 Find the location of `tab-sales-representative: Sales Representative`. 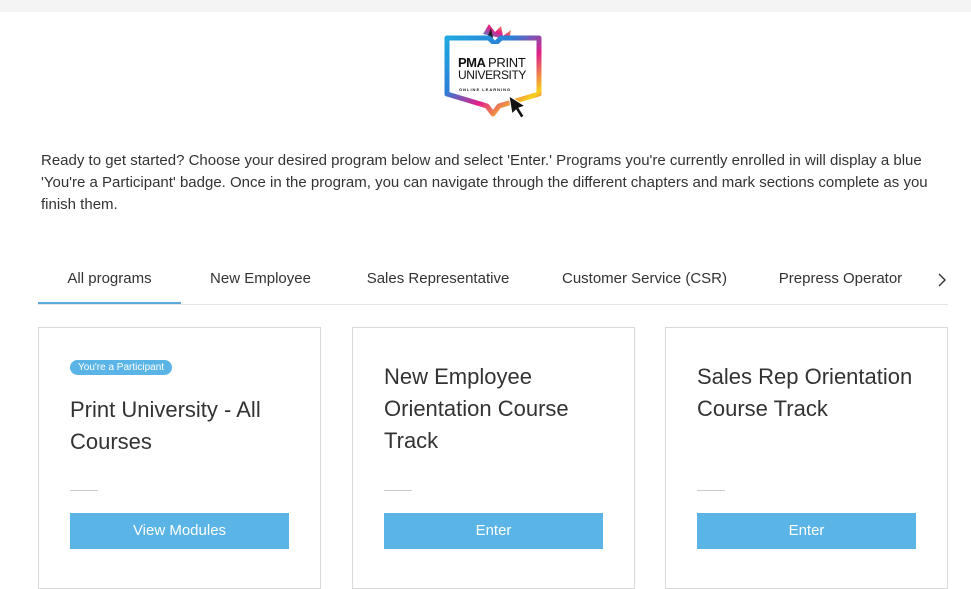

tab-sales-representative: Sales Representative is located at coordinates (438, 279).